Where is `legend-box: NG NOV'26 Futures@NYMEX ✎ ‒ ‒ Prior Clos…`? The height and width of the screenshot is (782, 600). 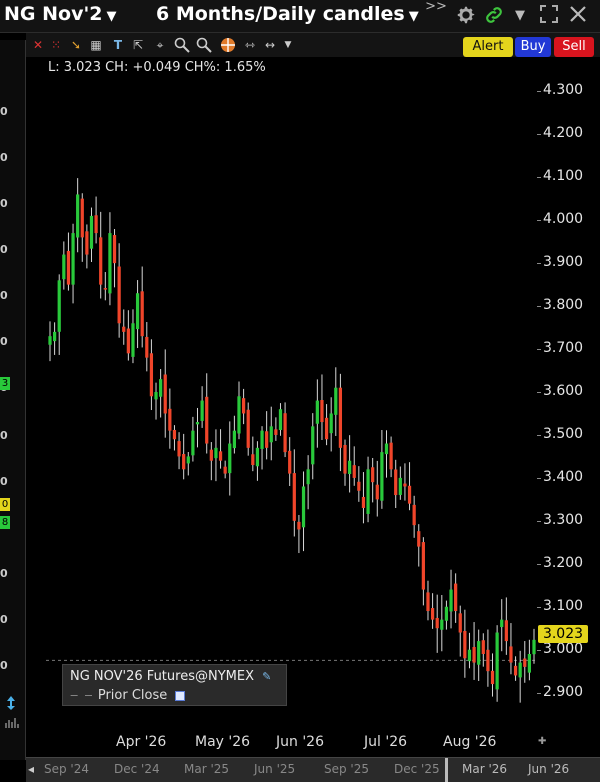
legend-box: NG NOV'26 Futures@NYMEX ✎ ‒ ‒ Prior Clos… is located at coordinates (174, 685).